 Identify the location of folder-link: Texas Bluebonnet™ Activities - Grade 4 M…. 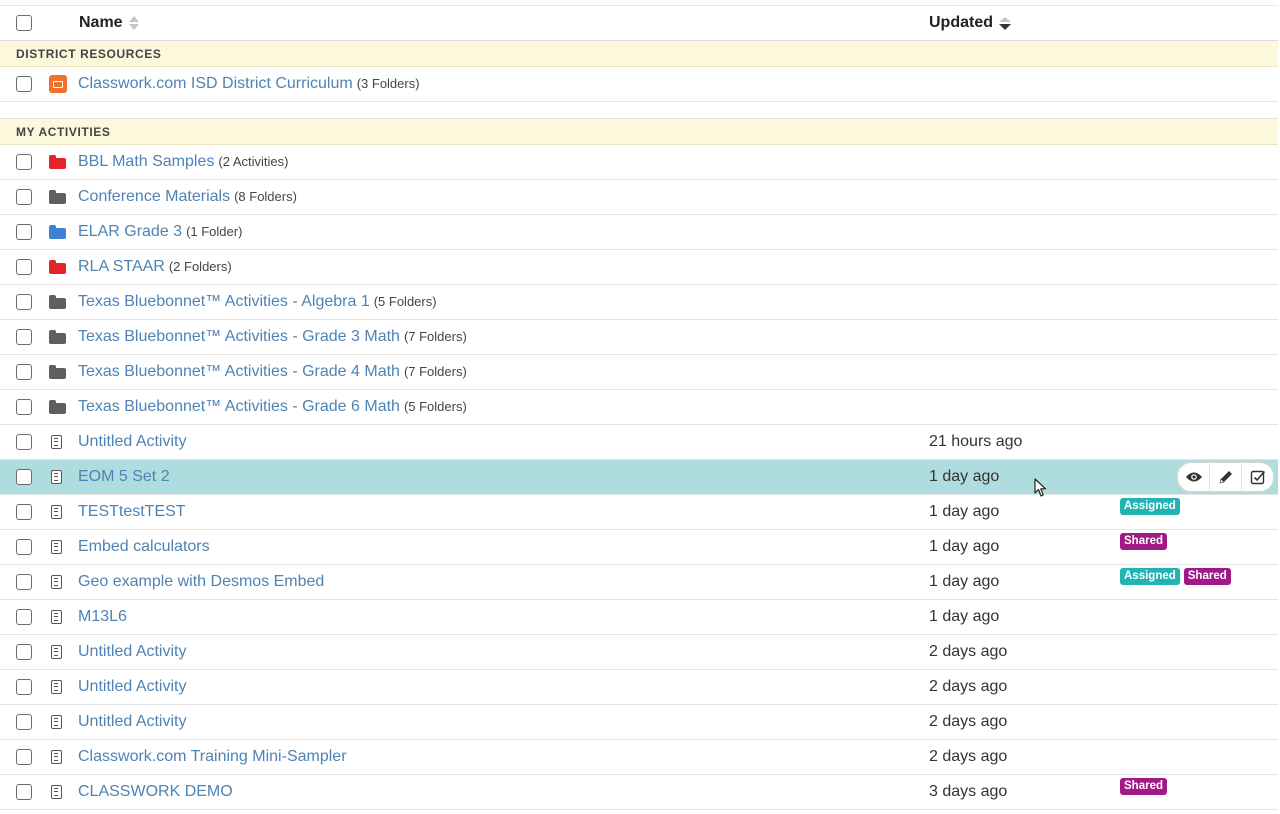
(272, 372).